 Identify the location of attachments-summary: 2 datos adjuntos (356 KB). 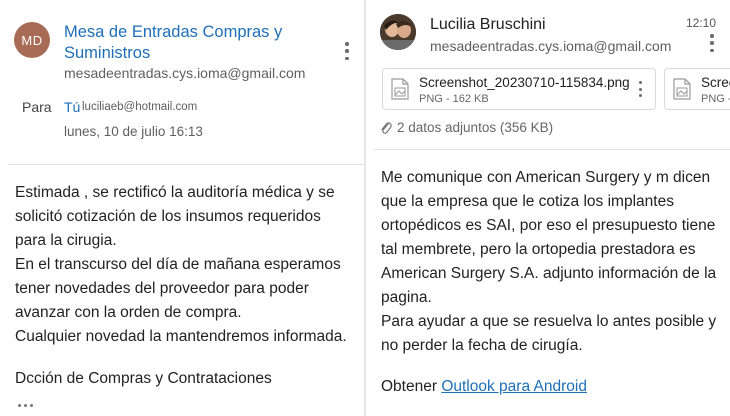
(466, 127).